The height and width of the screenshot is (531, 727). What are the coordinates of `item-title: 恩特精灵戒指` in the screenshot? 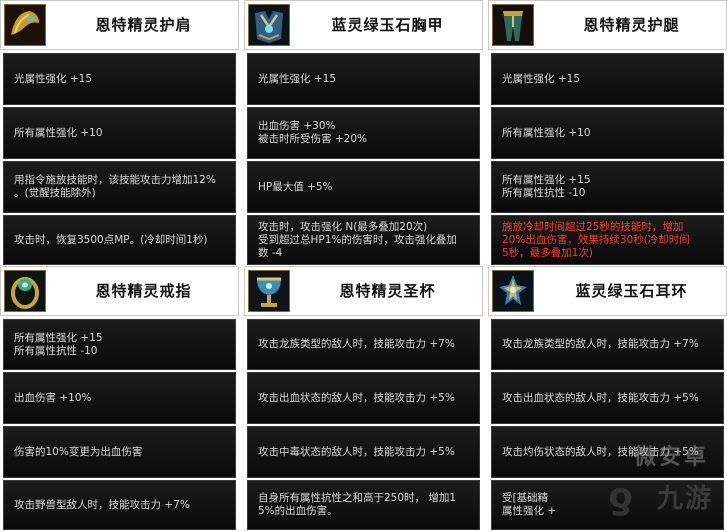 It's located at (143, 291).